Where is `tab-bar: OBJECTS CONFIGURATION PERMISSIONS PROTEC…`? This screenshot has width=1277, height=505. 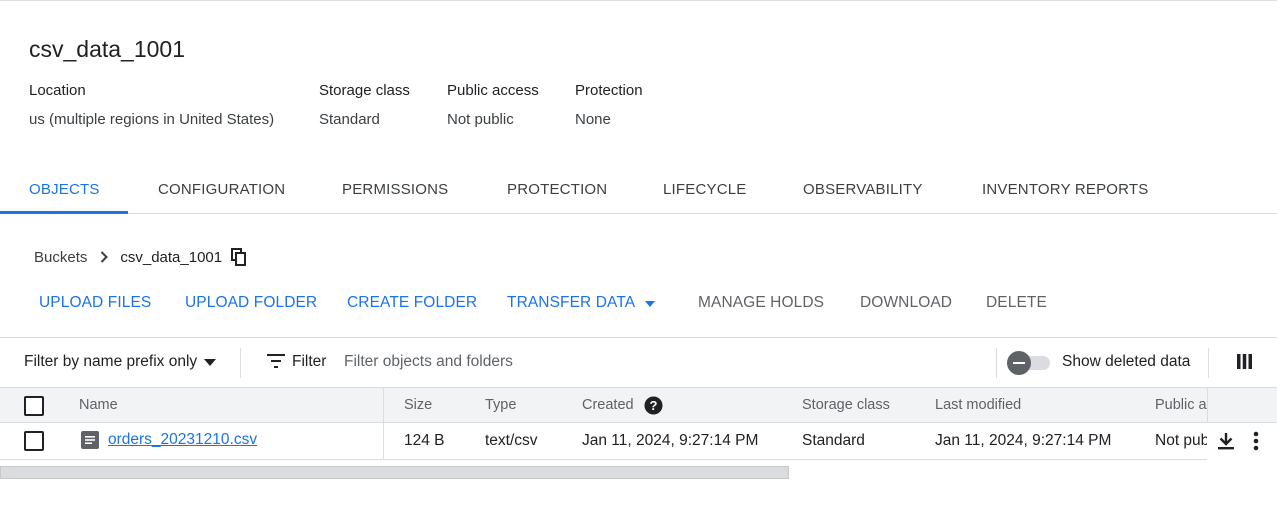
tab-bar: OBJECTS CONFIGURATION PERMISSIONS PROTEC… is located at coordinates (638, 192).